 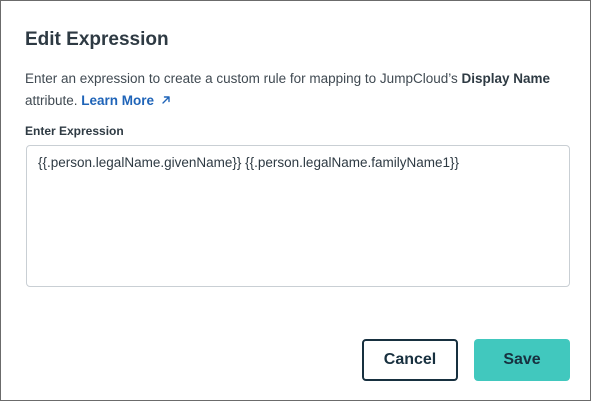 I want to click on description-suffix: attribute., so click(x=53, y=100).